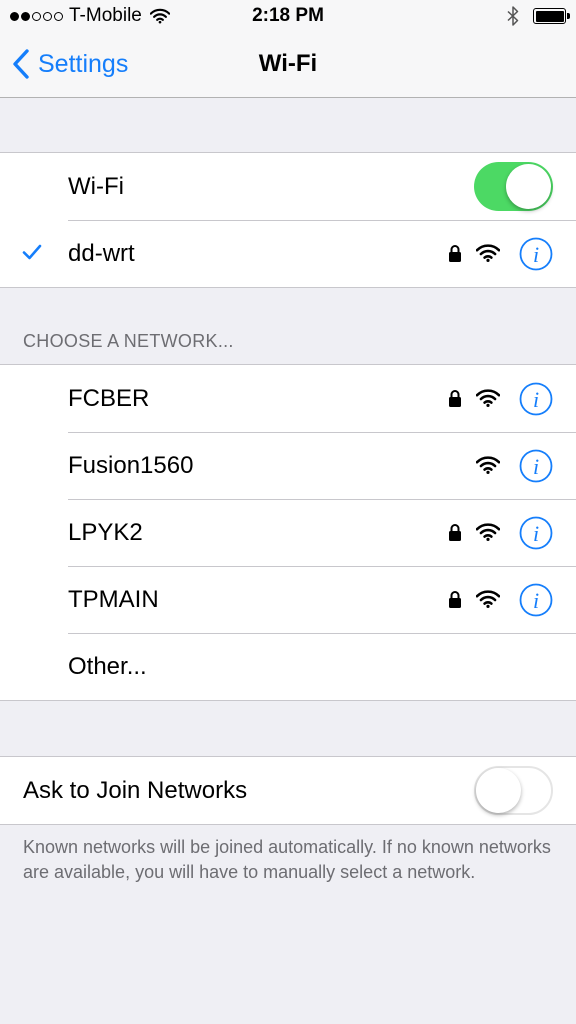 This screenshot has width=576, height=1024. What do you see at coordinates (32, 252) in the screenshot?
I see `checkmark-icon` at bounding box center [32, 252].